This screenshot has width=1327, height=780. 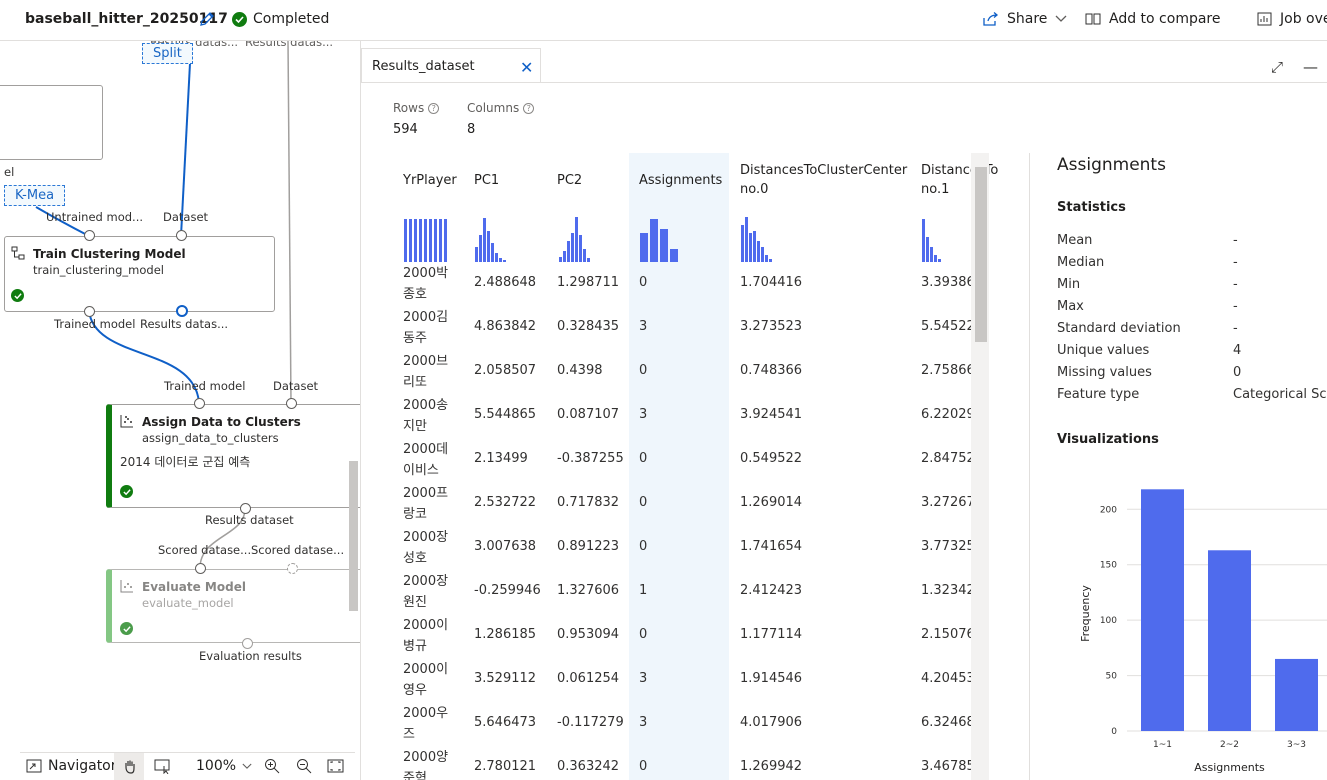 I want to click on assign-model-port, so click(x=199, y=403).